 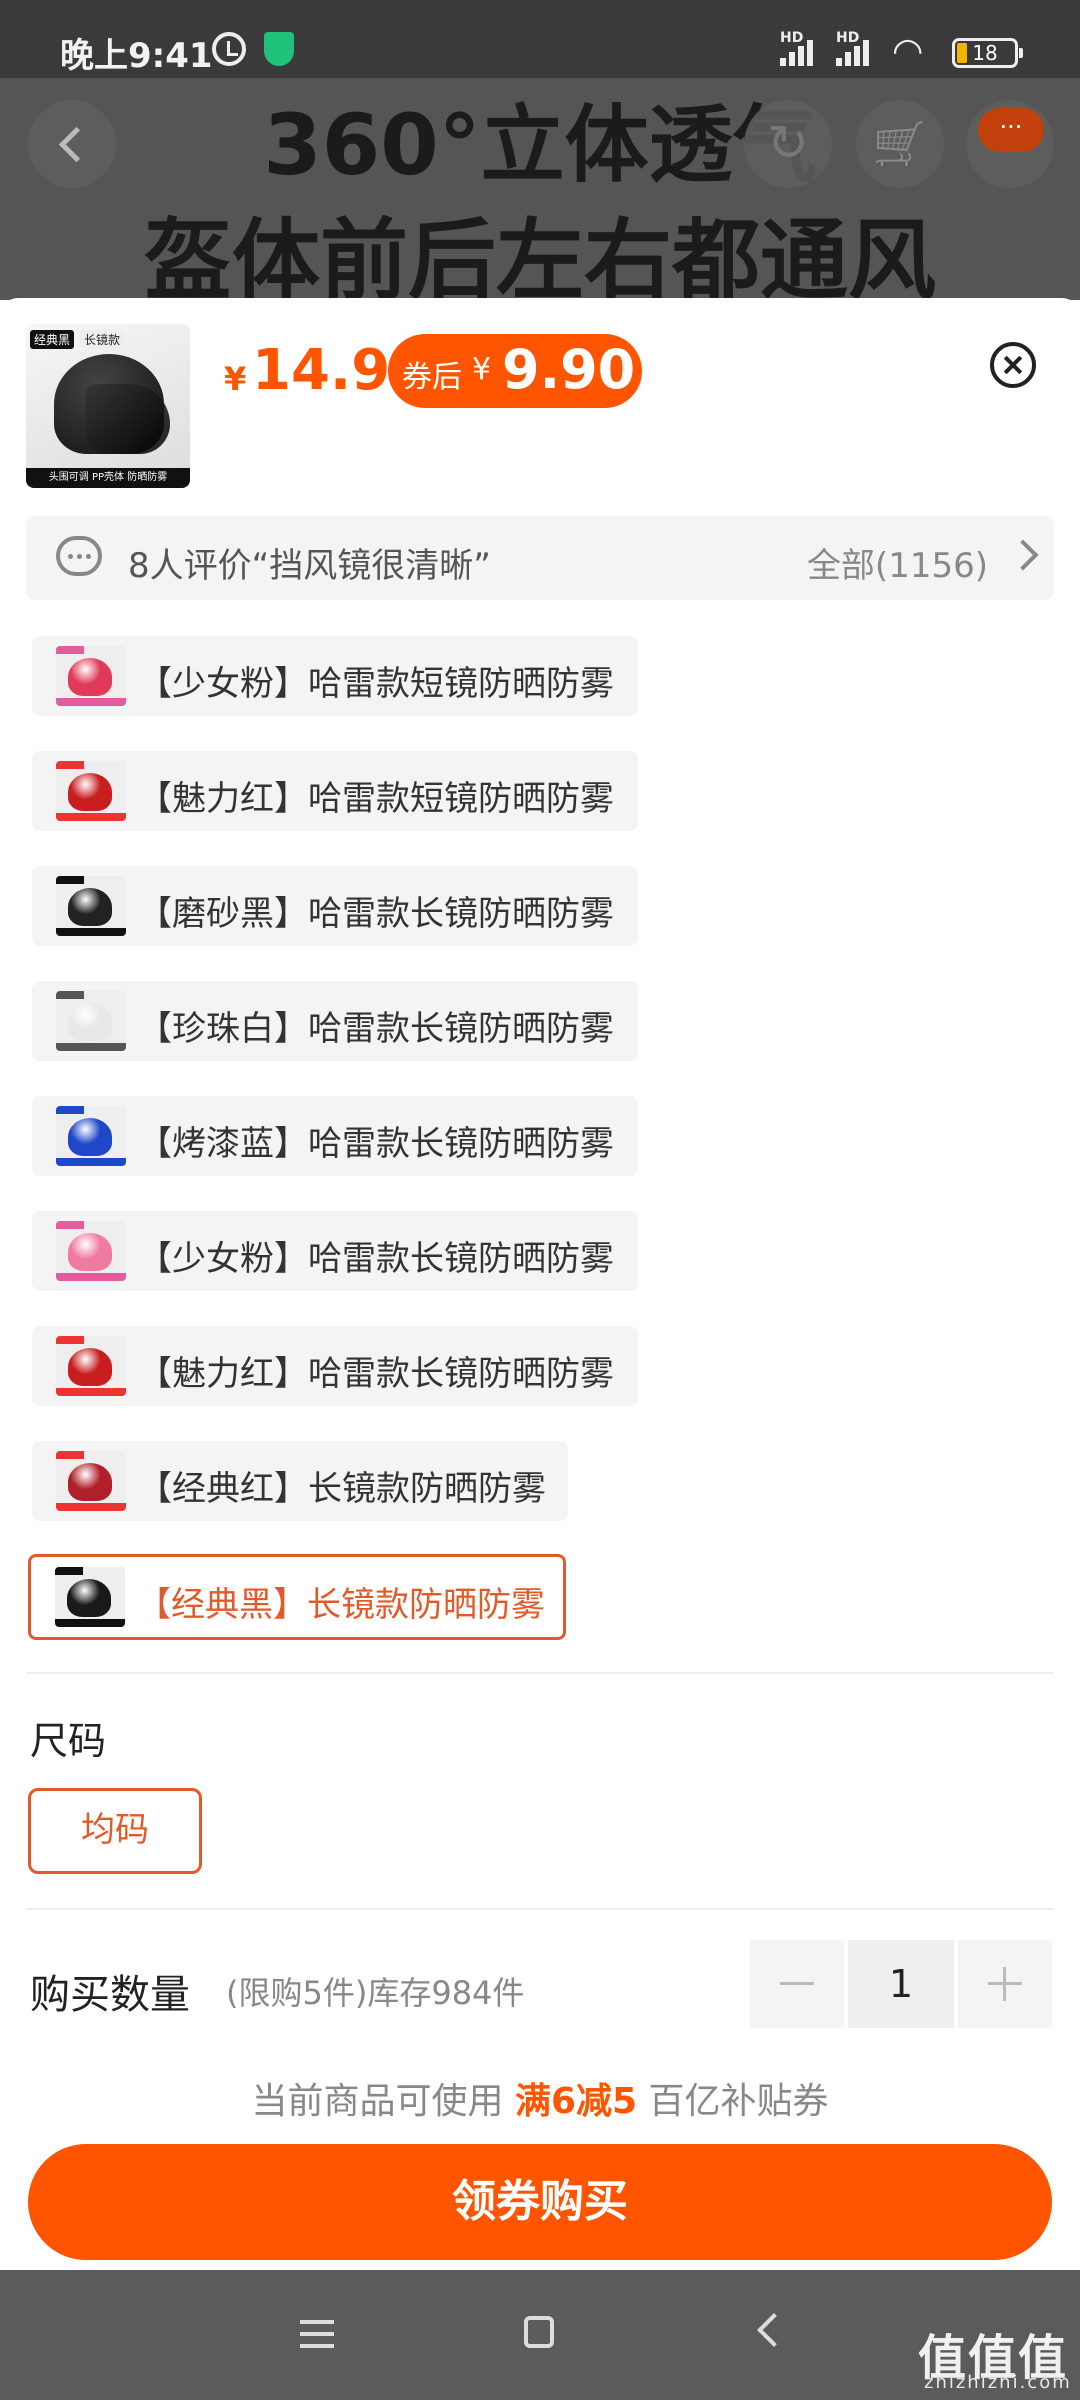 What do you see at coordinates (733, 2101) in the screenshot?
I see `promo-suffix: 百亿补贴券` at bounding box center [733, 2101].